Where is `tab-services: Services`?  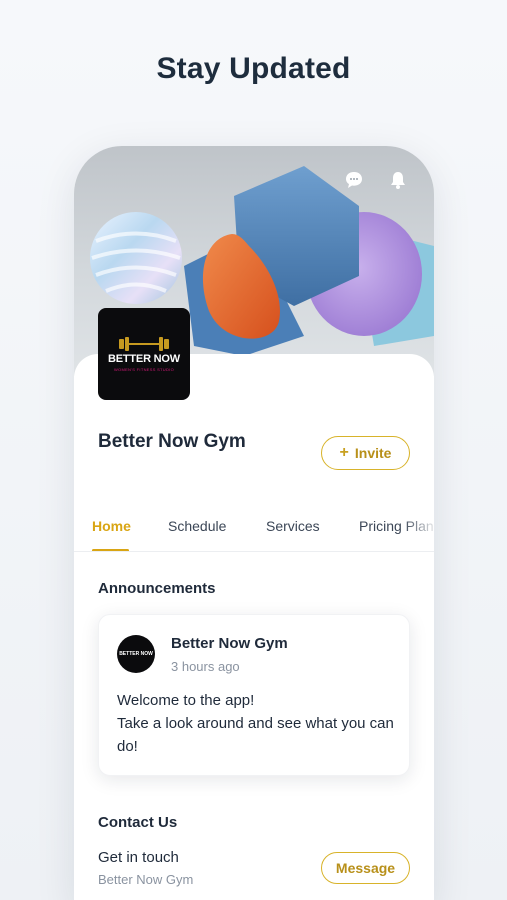 tab-services: Services is located at coordinates (293, 526).